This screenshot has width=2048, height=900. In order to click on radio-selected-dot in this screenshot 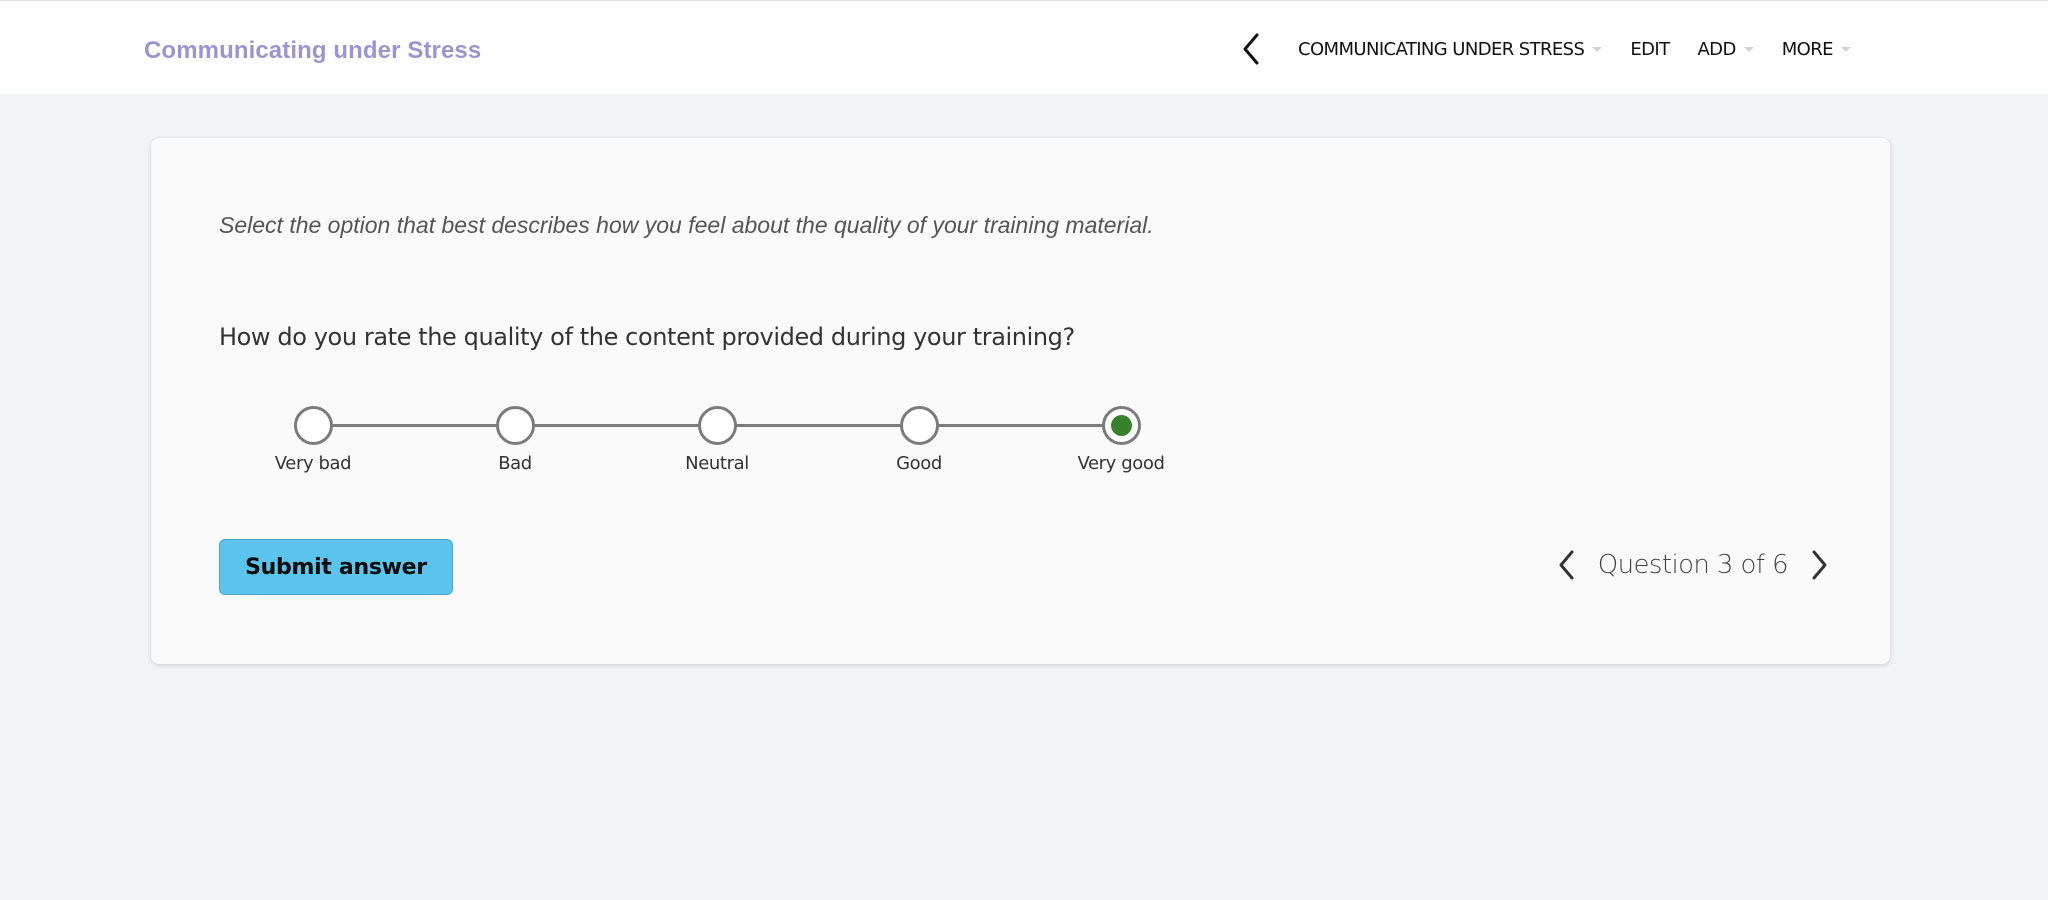, I will do `click(1121, 425)`.